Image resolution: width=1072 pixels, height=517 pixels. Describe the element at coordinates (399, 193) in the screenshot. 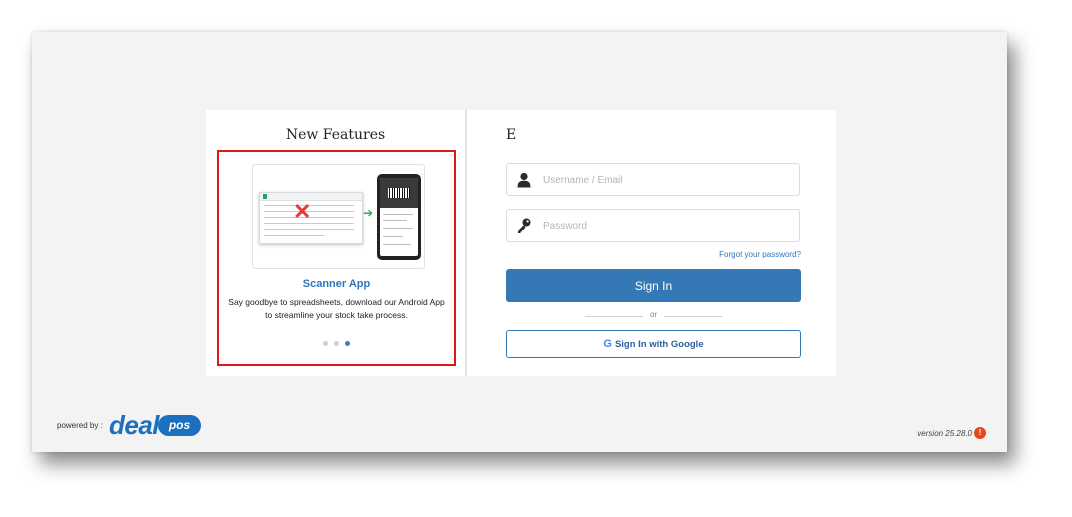

I see `barcode-icon` at that location.